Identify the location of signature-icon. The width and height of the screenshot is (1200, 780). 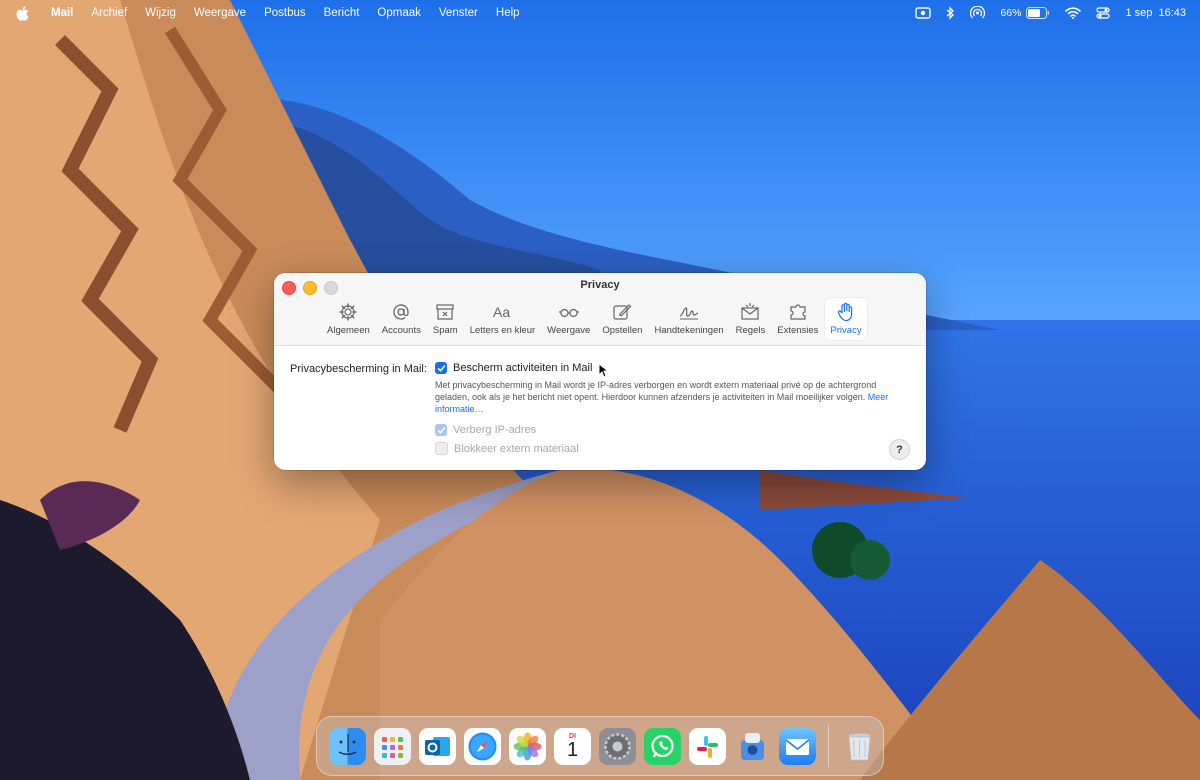
(689, 313).